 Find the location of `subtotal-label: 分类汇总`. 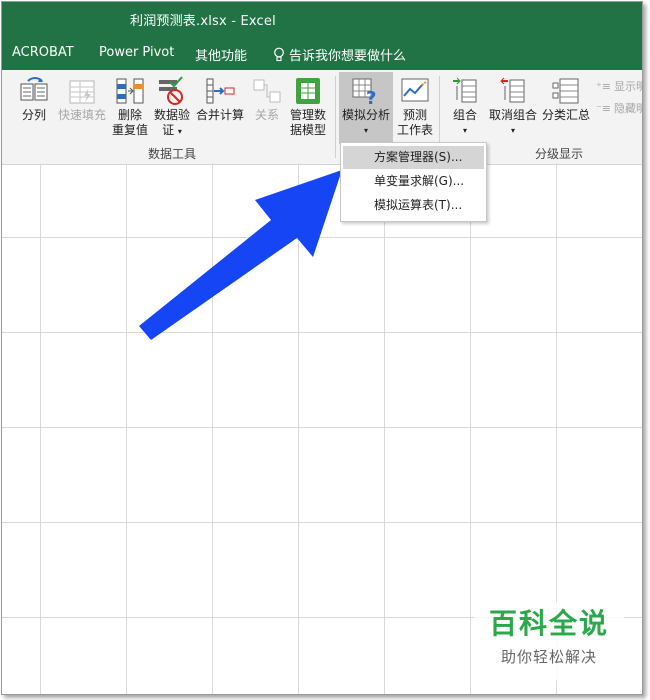

subtotal-label: 分类汇总 is located at coordinates (565, 115).